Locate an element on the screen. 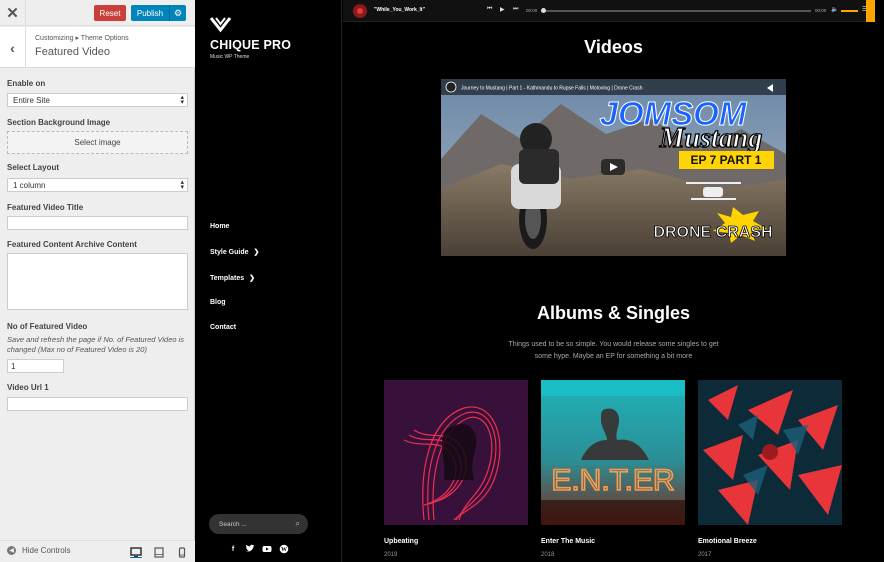  seek-handle is located at coordinates (543, 10).